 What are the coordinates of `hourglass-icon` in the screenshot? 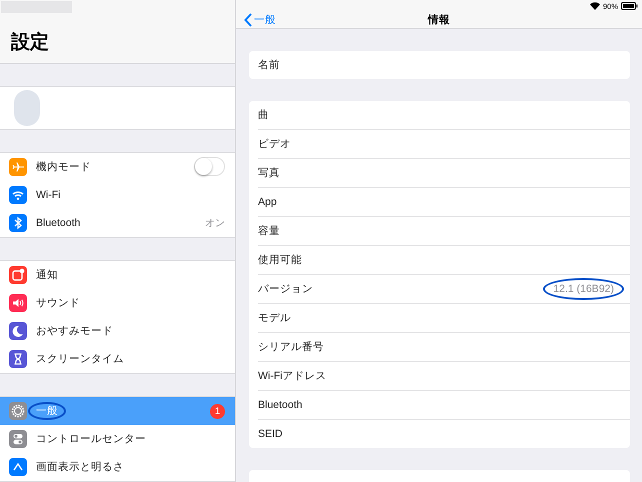 It's located at (18, 359).